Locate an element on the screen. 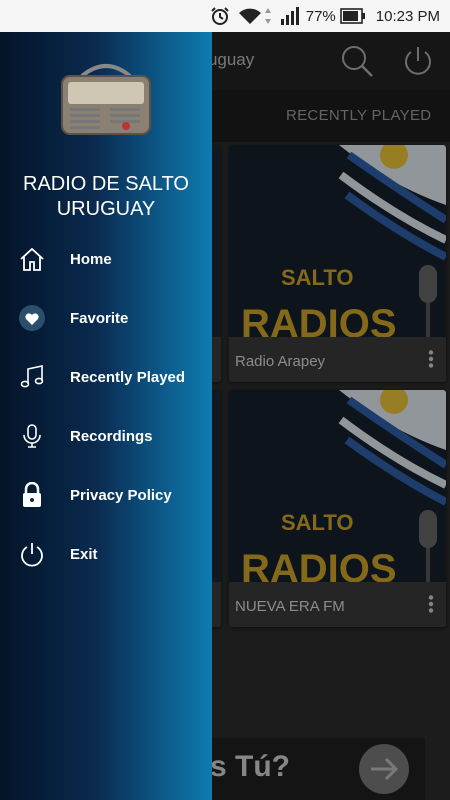 The width and height of the screenshot is (450, 800). menu-item-recently-played: Recently Played is located at coordinates (106, 377).